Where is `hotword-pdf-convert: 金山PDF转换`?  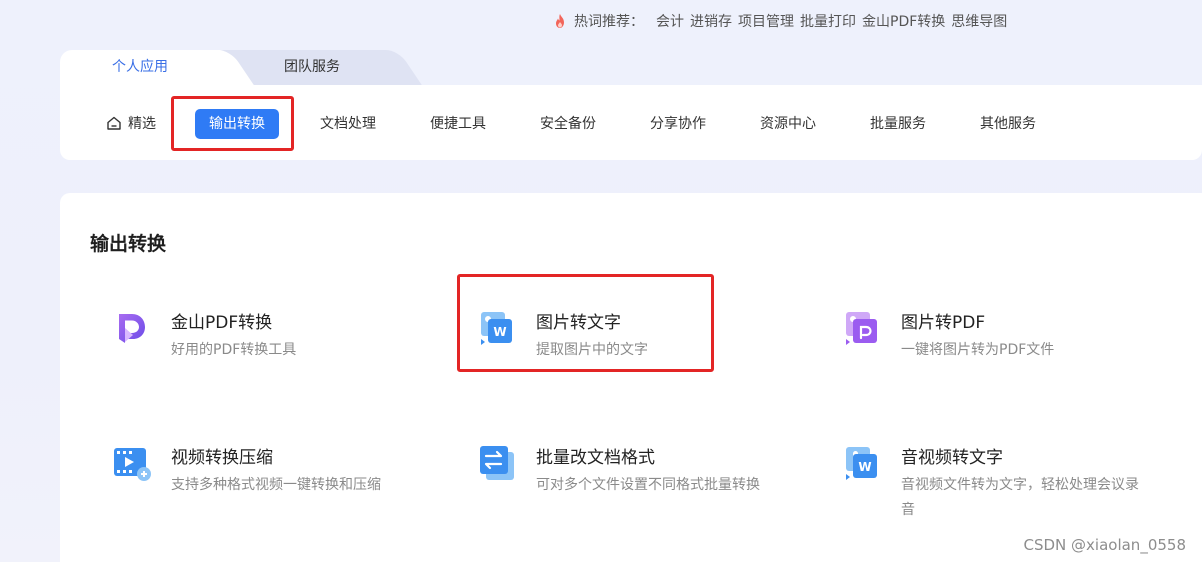
hotword-pdf-convert: 金山PDF转换 is located at coordinates (903, 21).